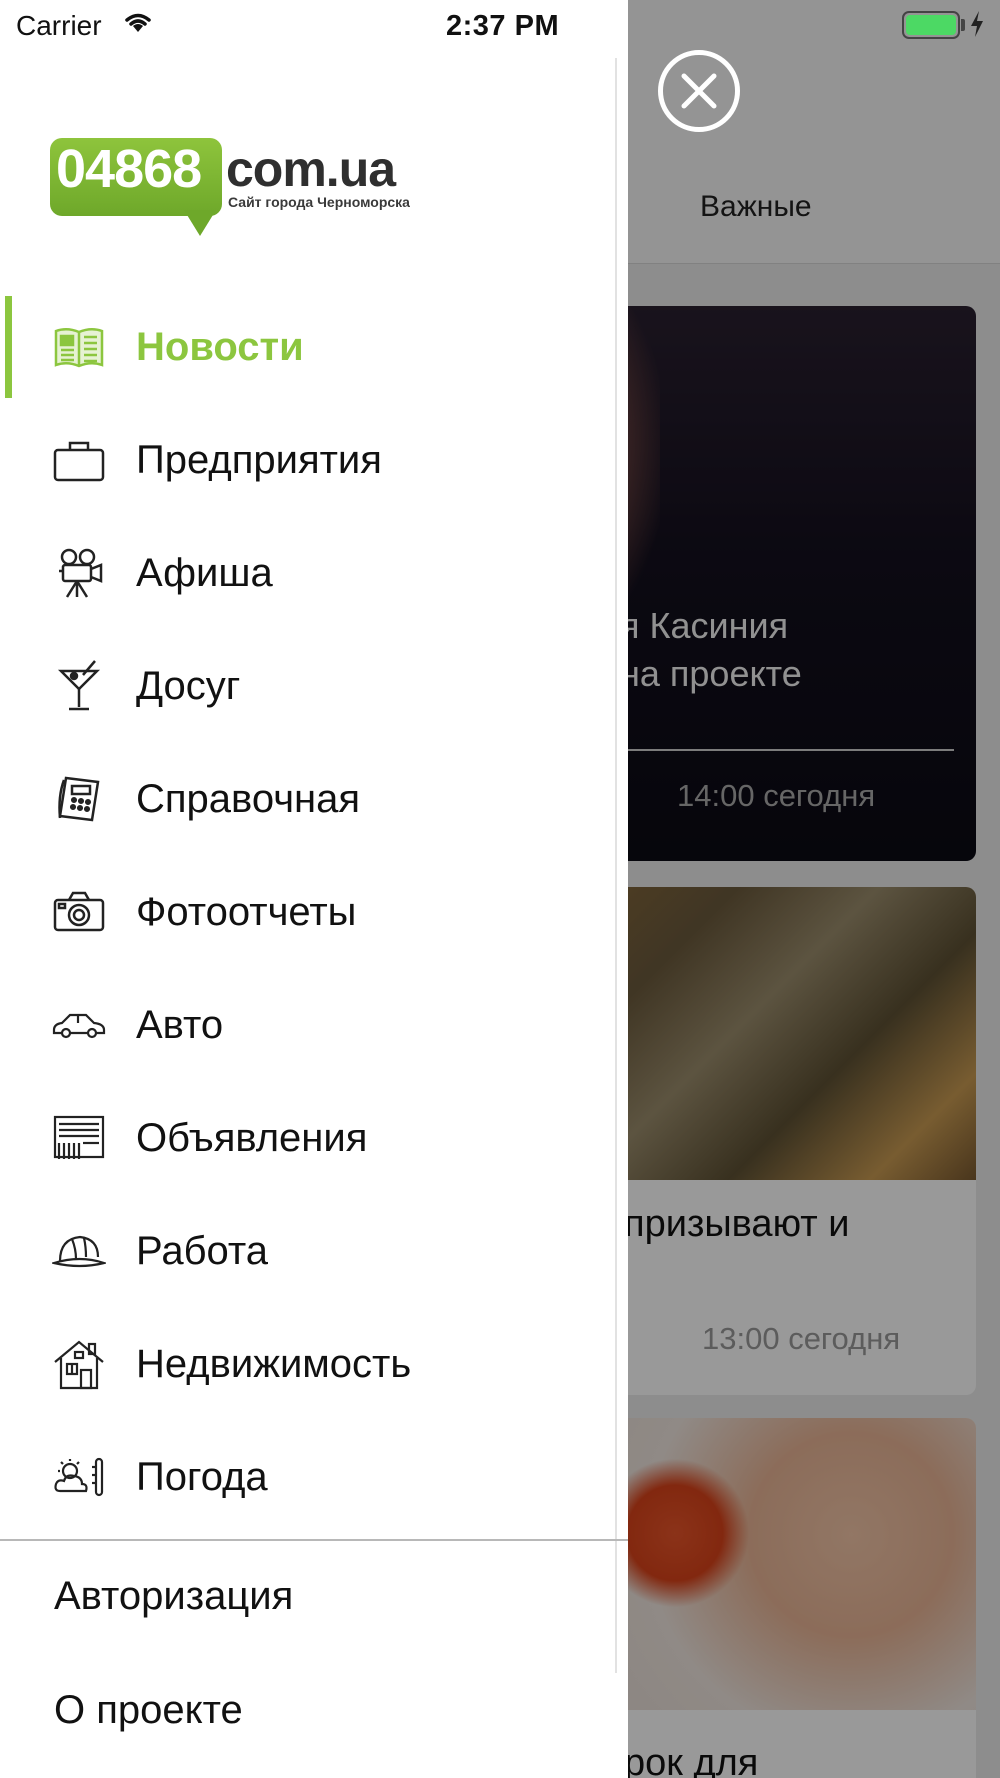 Image resolution: width=1000 pixels, height=1778 pixels. Describe the element at coordinates (248, 798) in the screenshot. I see `menu-item-label: Справочная` at that location.